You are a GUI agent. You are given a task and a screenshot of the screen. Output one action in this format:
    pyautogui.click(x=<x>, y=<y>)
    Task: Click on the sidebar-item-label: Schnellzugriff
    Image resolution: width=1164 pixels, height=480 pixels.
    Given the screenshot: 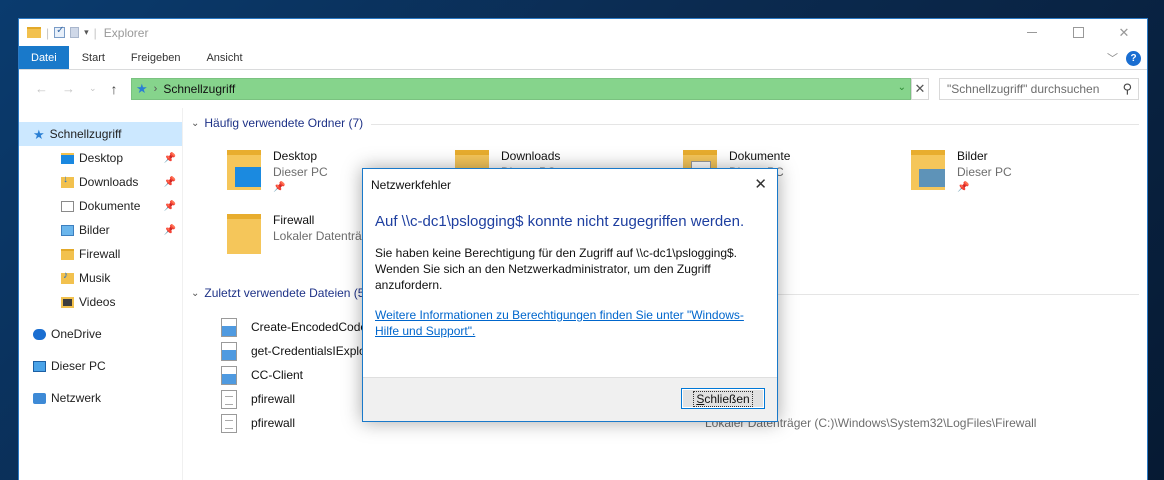 What is the action you would take?
    pyautogui.click(x=85, y=134)
    